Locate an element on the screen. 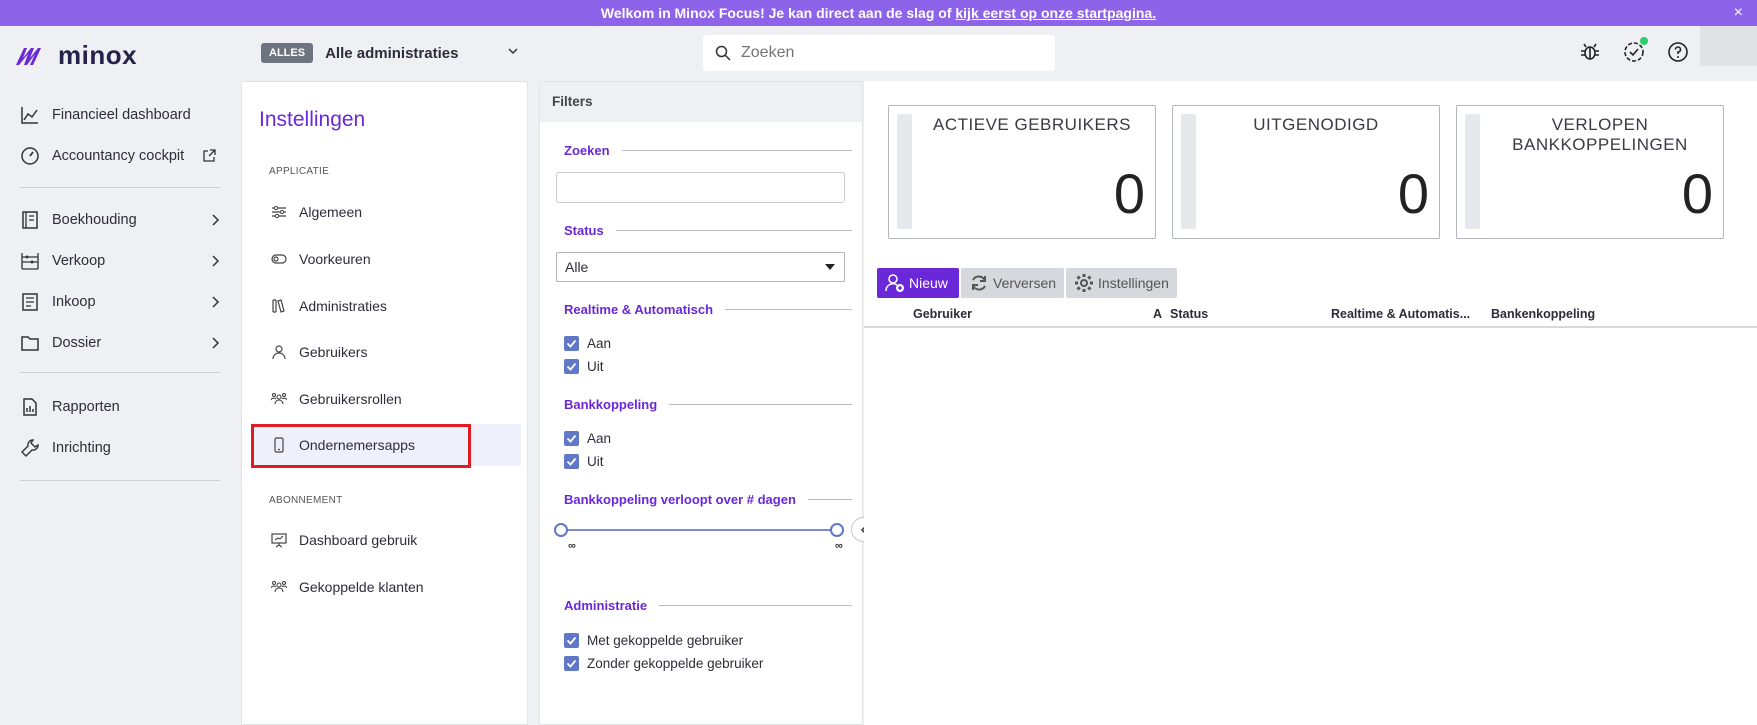 The image size is (1757, 725). filter-label: Status is located at coordinates (584, 230).